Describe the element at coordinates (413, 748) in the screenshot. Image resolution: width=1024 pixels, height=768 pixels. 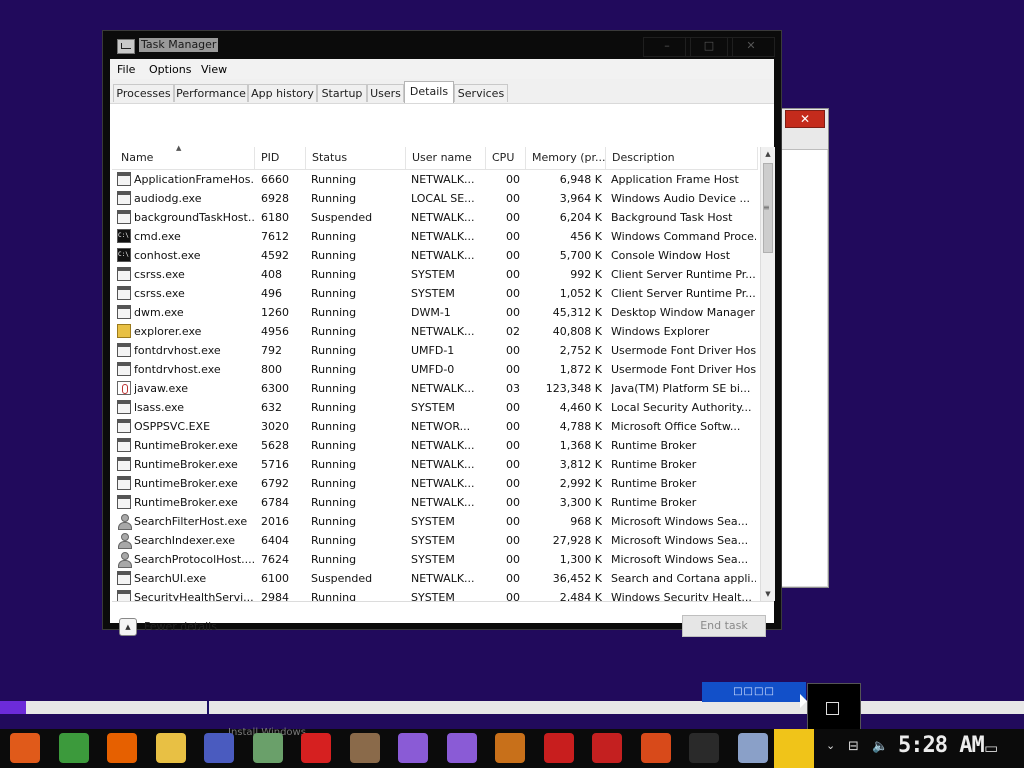
I see `purple-monster-icon` at that location.